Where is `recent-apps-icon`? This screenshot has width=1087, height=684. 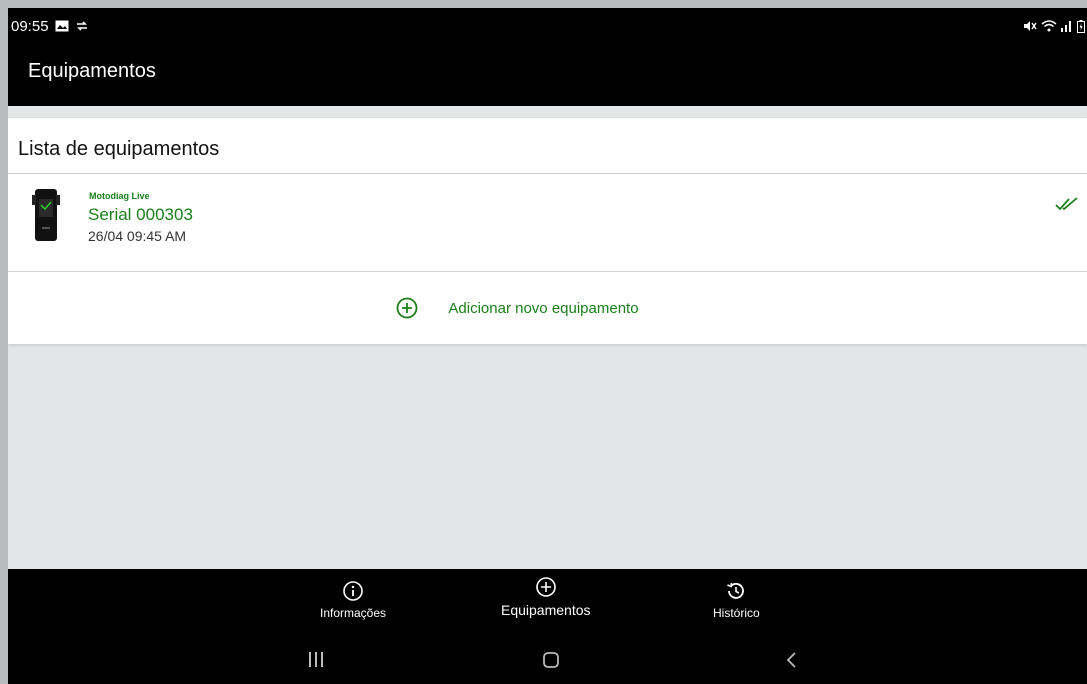 recent-apps-icon is located at coordinates (316, 660).